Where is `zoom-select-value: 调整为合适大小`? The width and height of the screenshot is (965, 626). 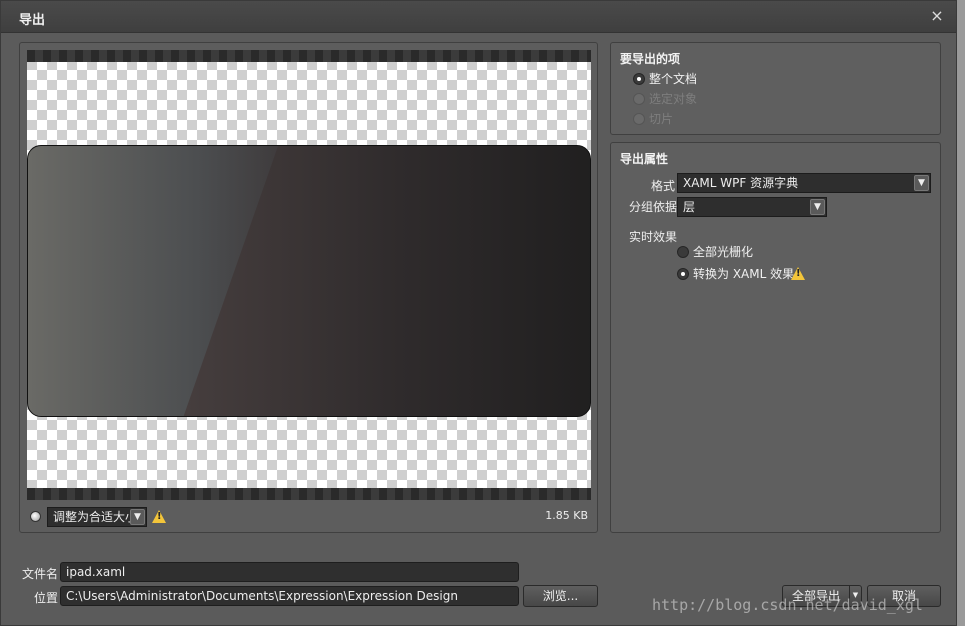
zoom-select-value: 调整为合适大小 is located at coordinates (95, 517).